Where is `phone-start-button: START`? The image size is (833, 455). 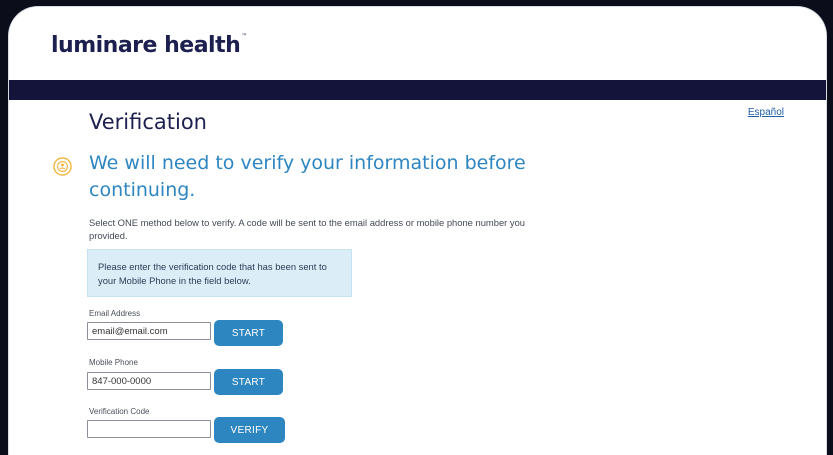 phone-start-button: START is located at coordinates (248, 382).